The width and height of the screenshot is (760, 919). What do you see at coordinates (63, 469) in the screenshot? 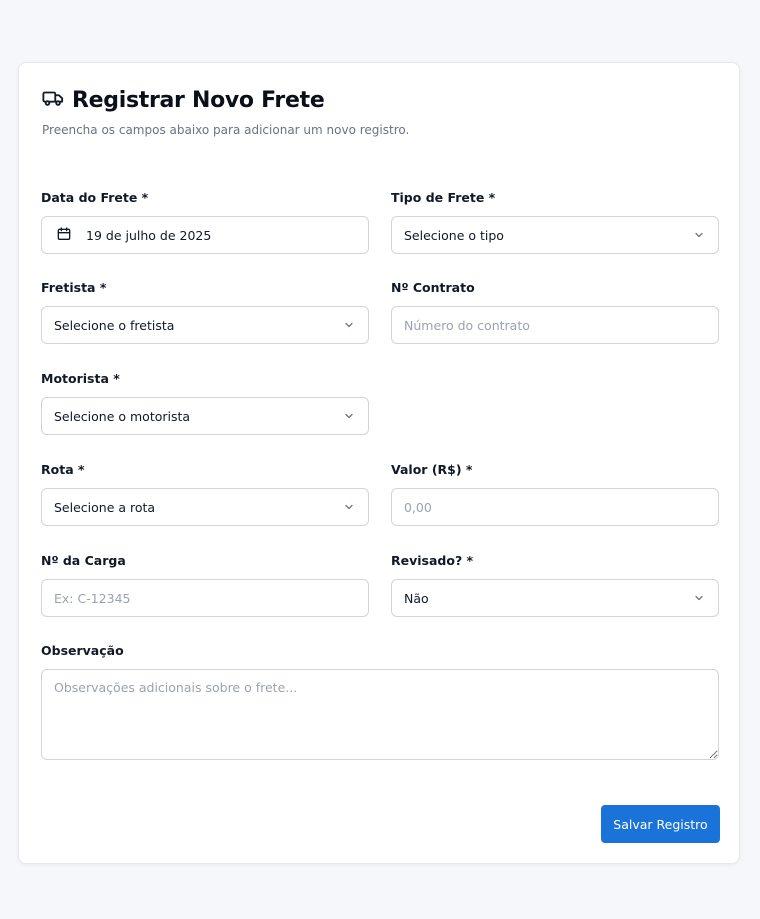
I see `rota-label: Rota *` at bounding box center [63, 469].